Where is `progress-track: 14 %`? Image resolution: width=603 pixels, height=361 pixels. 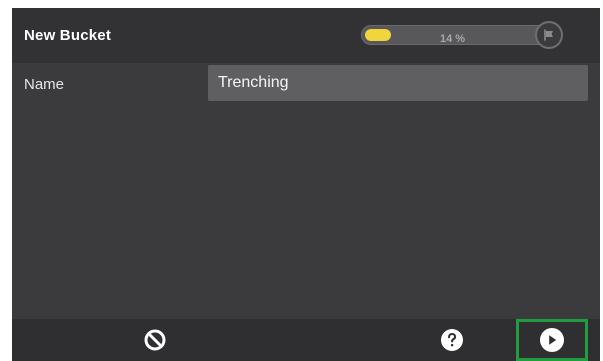 progress-track: 14 % is located at coordinates (456, 35).